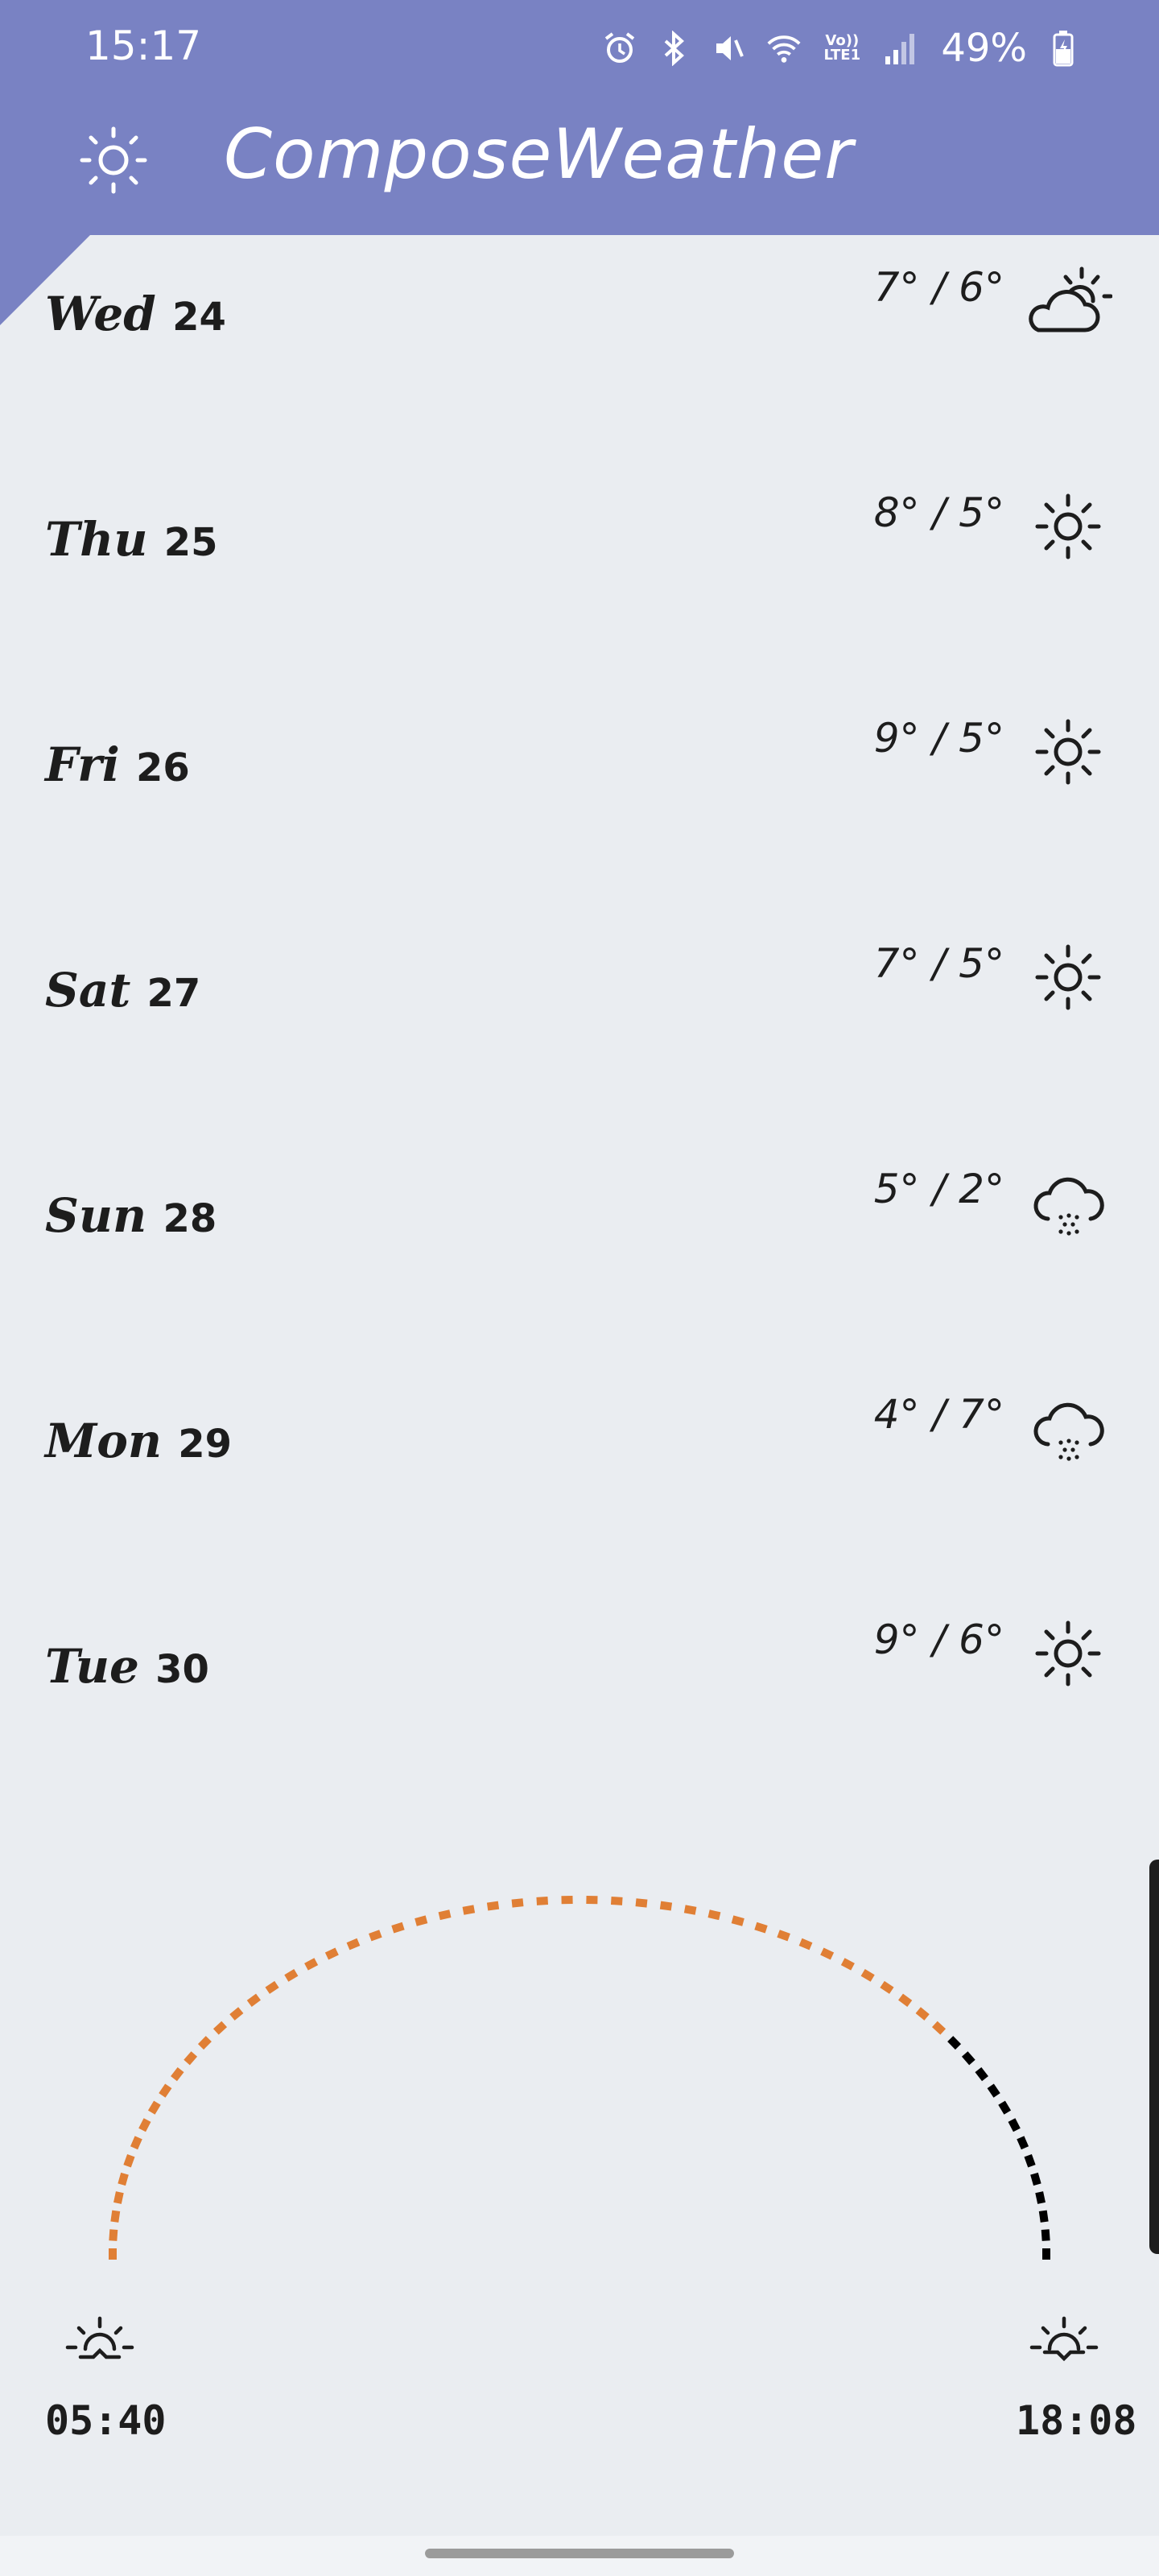 The height and width of the screenshot is (2576, 1159). Describe the element at coordinates (579, 2078) in the screenshot. I see `sun-arc` at that location.